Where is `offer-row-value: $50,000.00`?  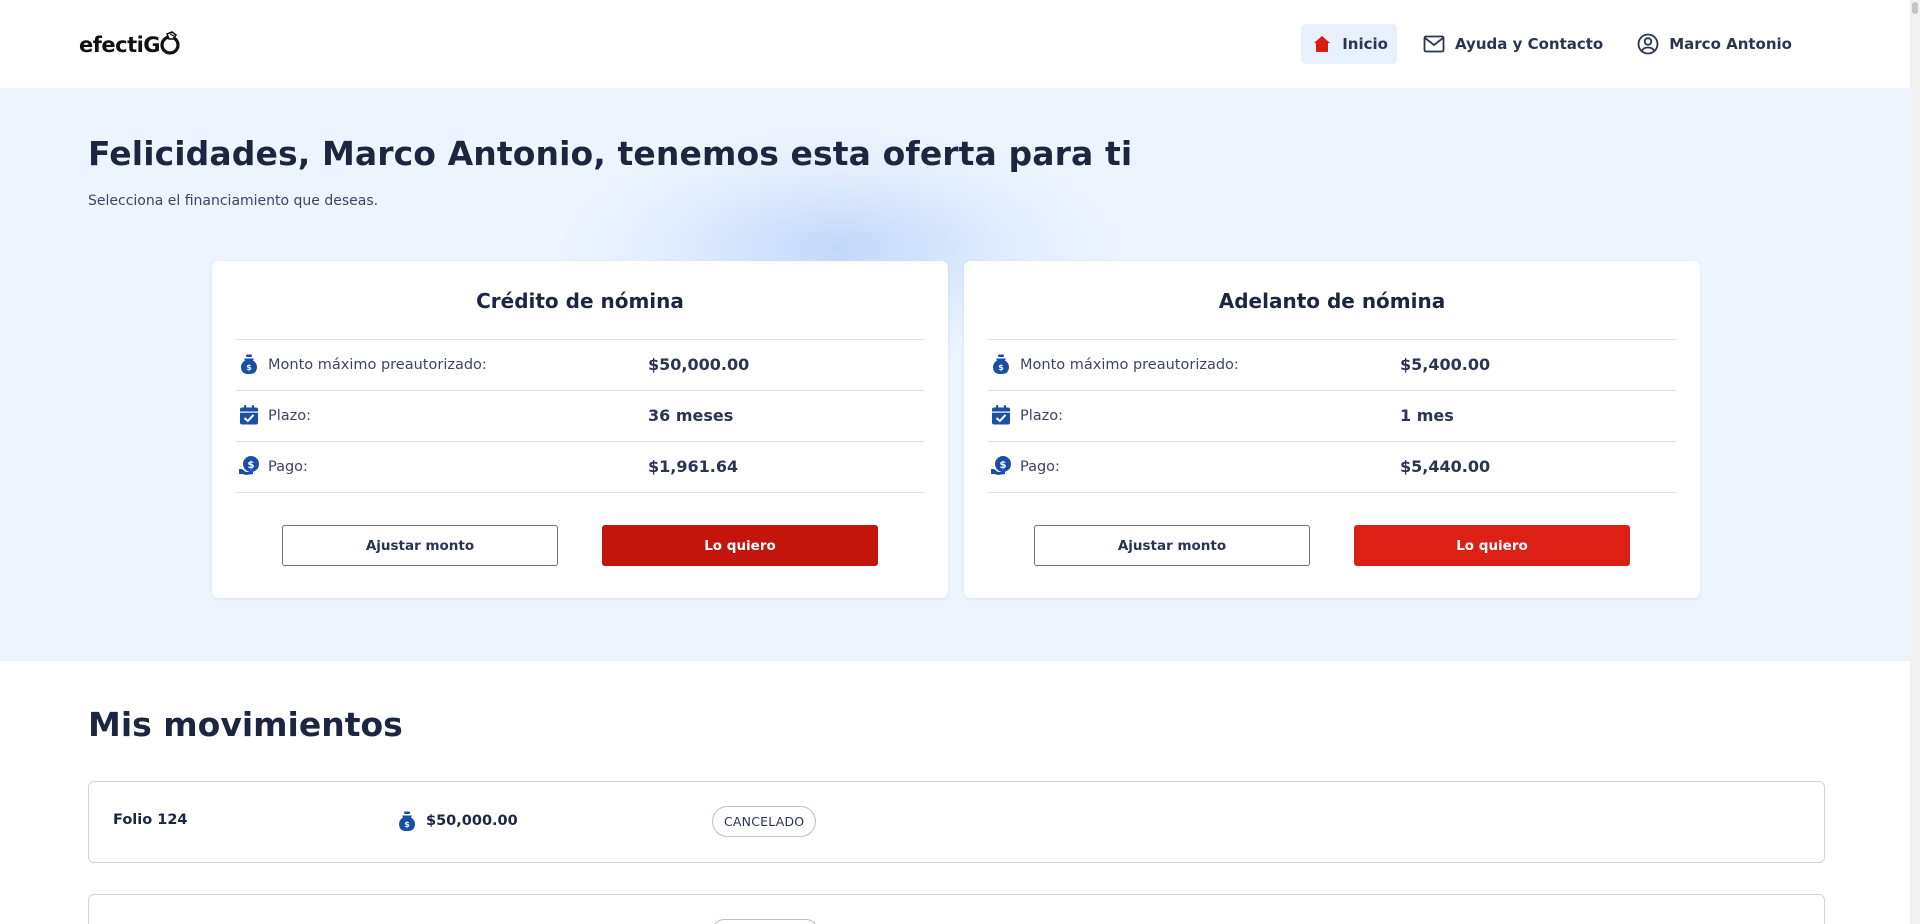
offer-row-value: $50,000.00 is located at coordinates (699, 364).